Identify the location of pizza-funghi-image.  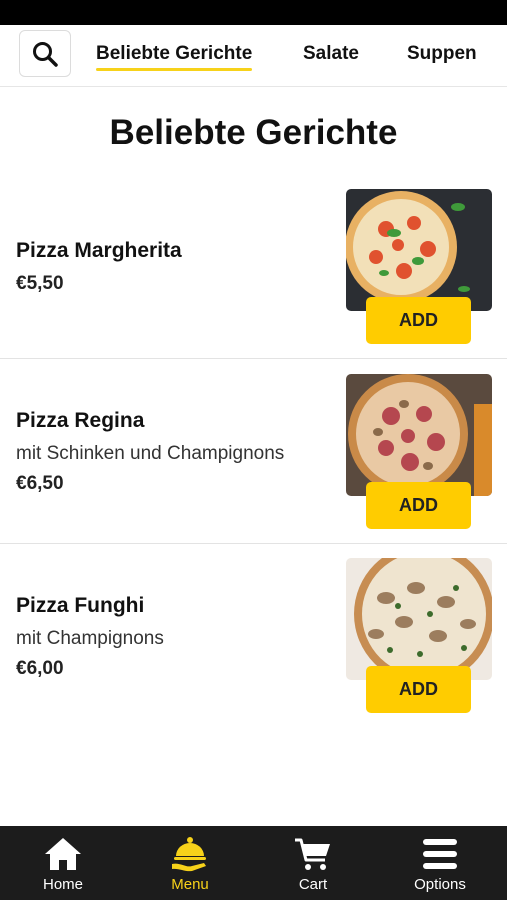
(419, 619).